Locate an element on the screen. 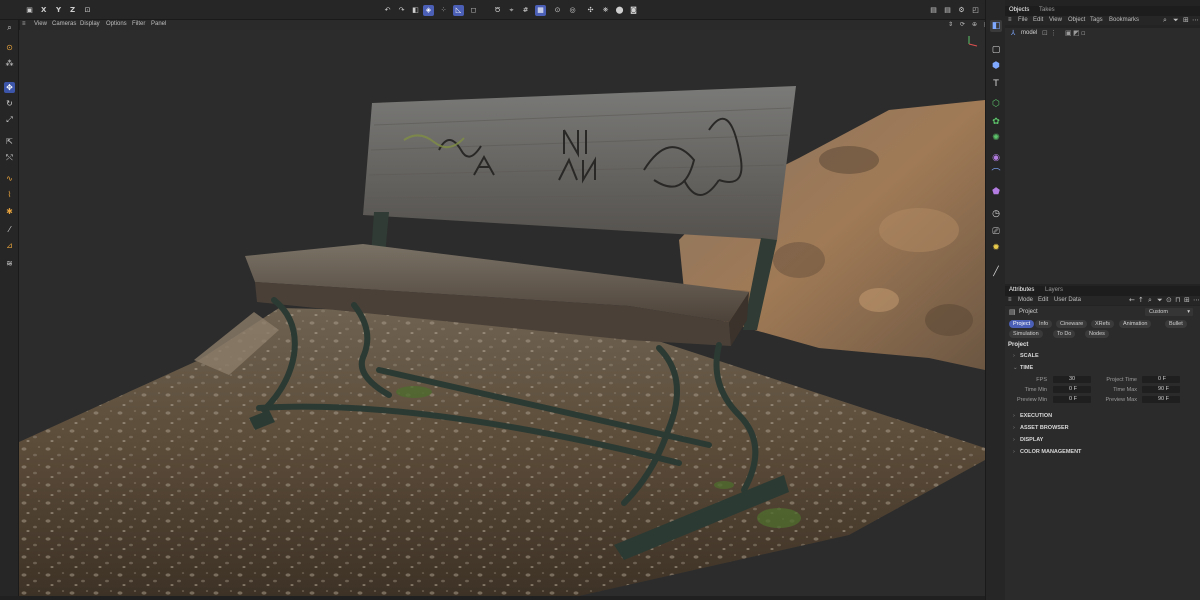 This screenshot has height=600, width=1200. menu-cameras: Cameras is located at coordinates (64, 24).